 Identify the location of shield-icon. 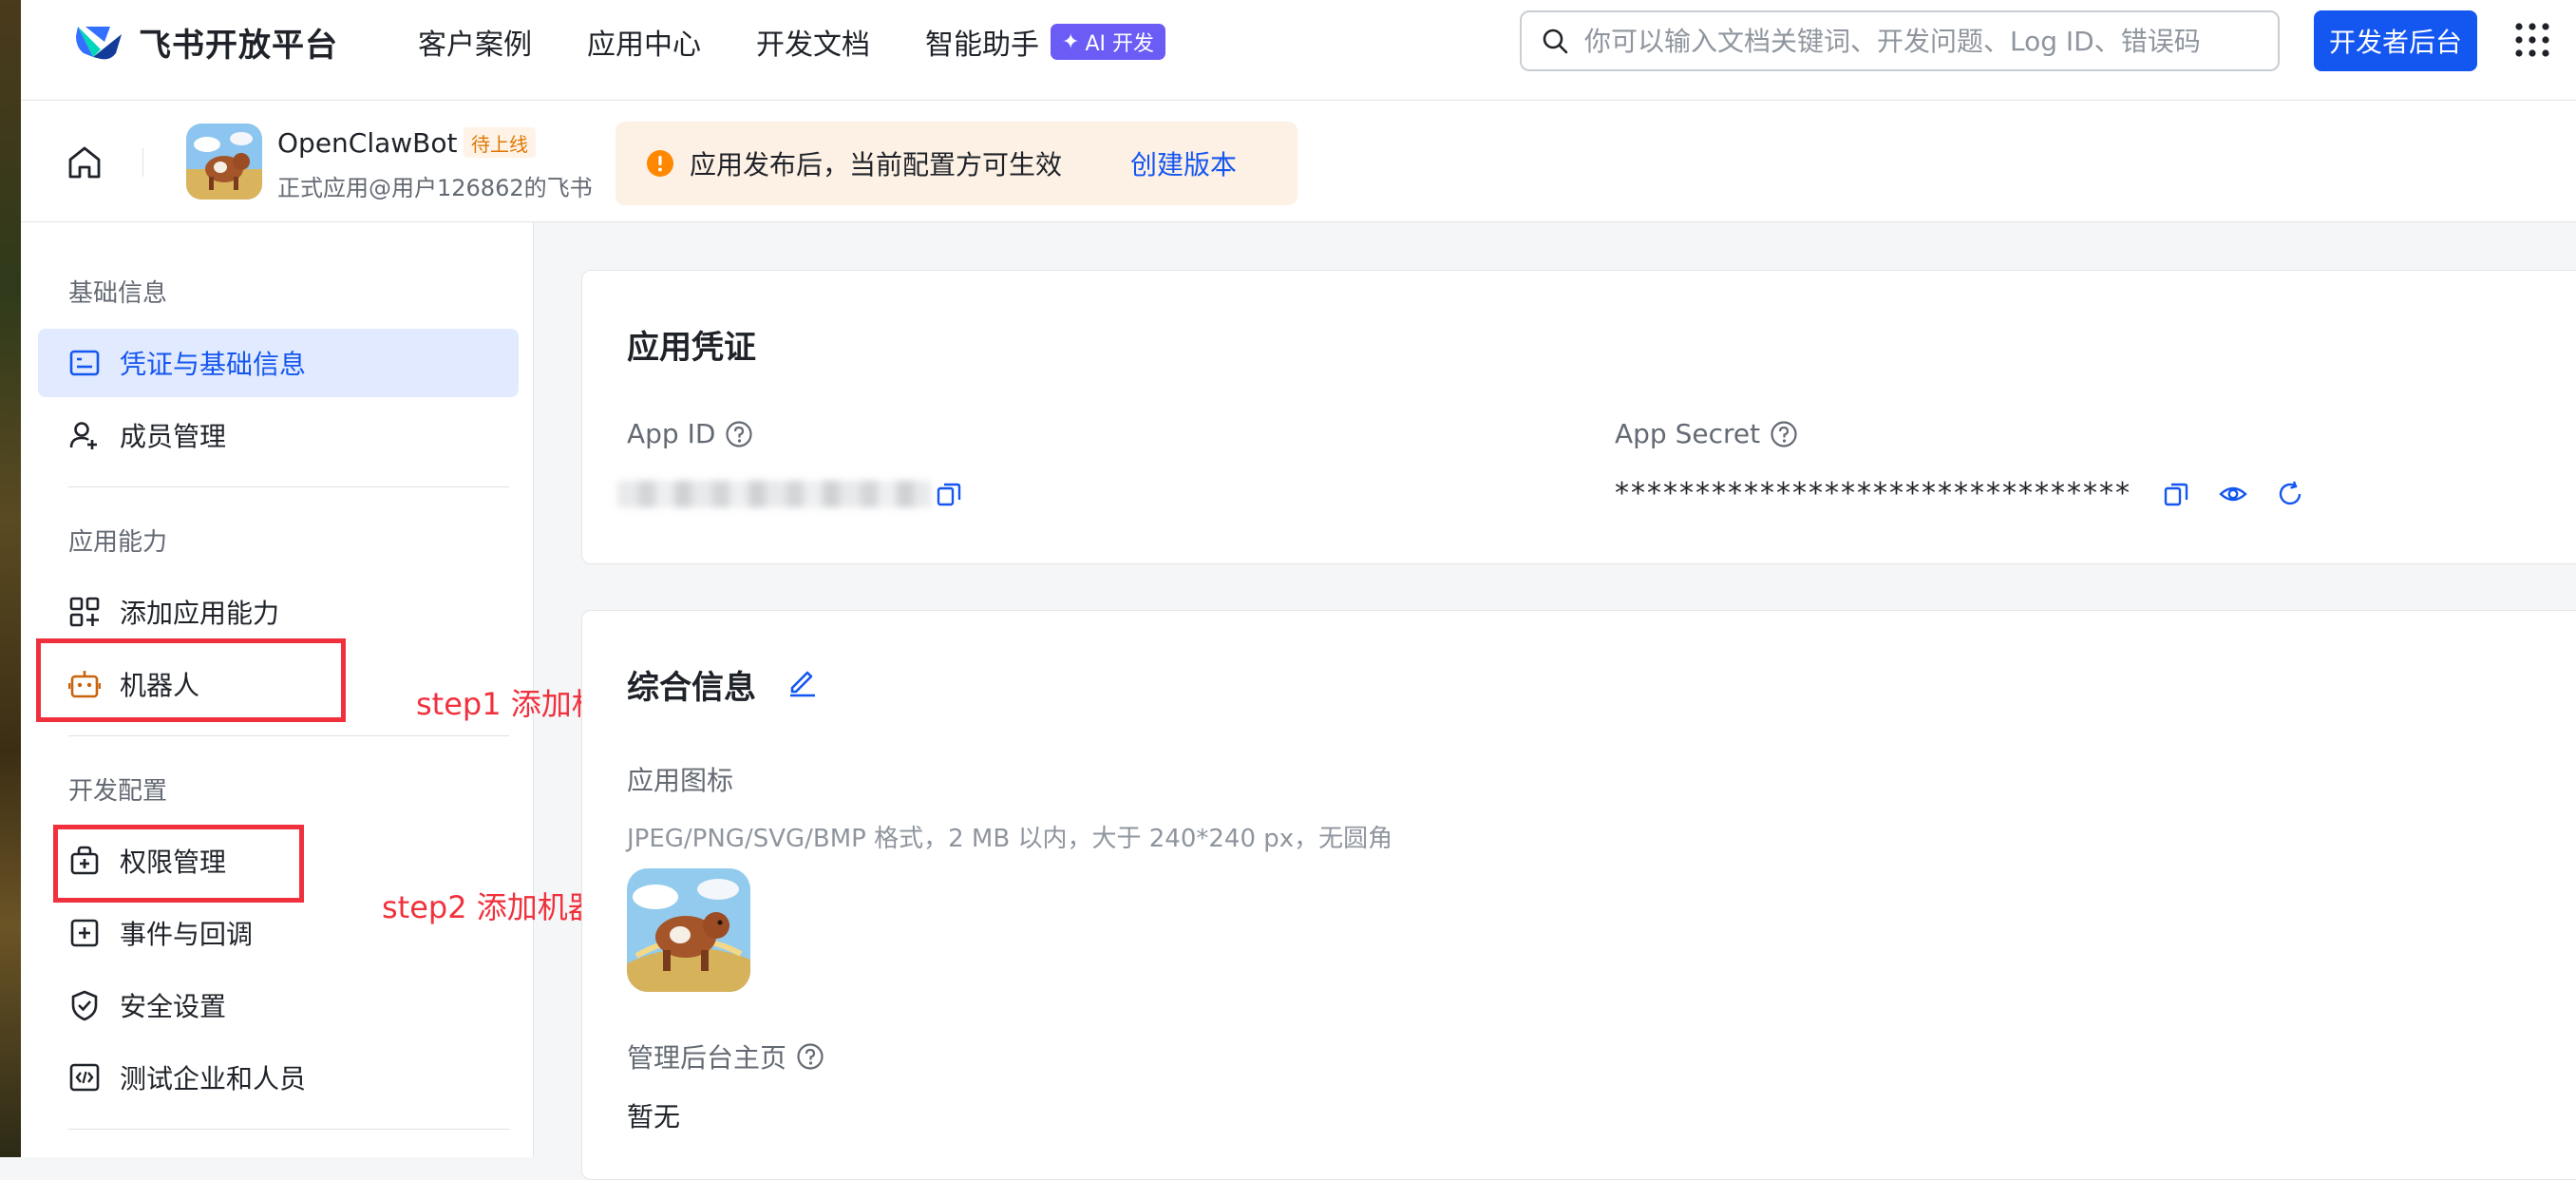
(84, 1005).